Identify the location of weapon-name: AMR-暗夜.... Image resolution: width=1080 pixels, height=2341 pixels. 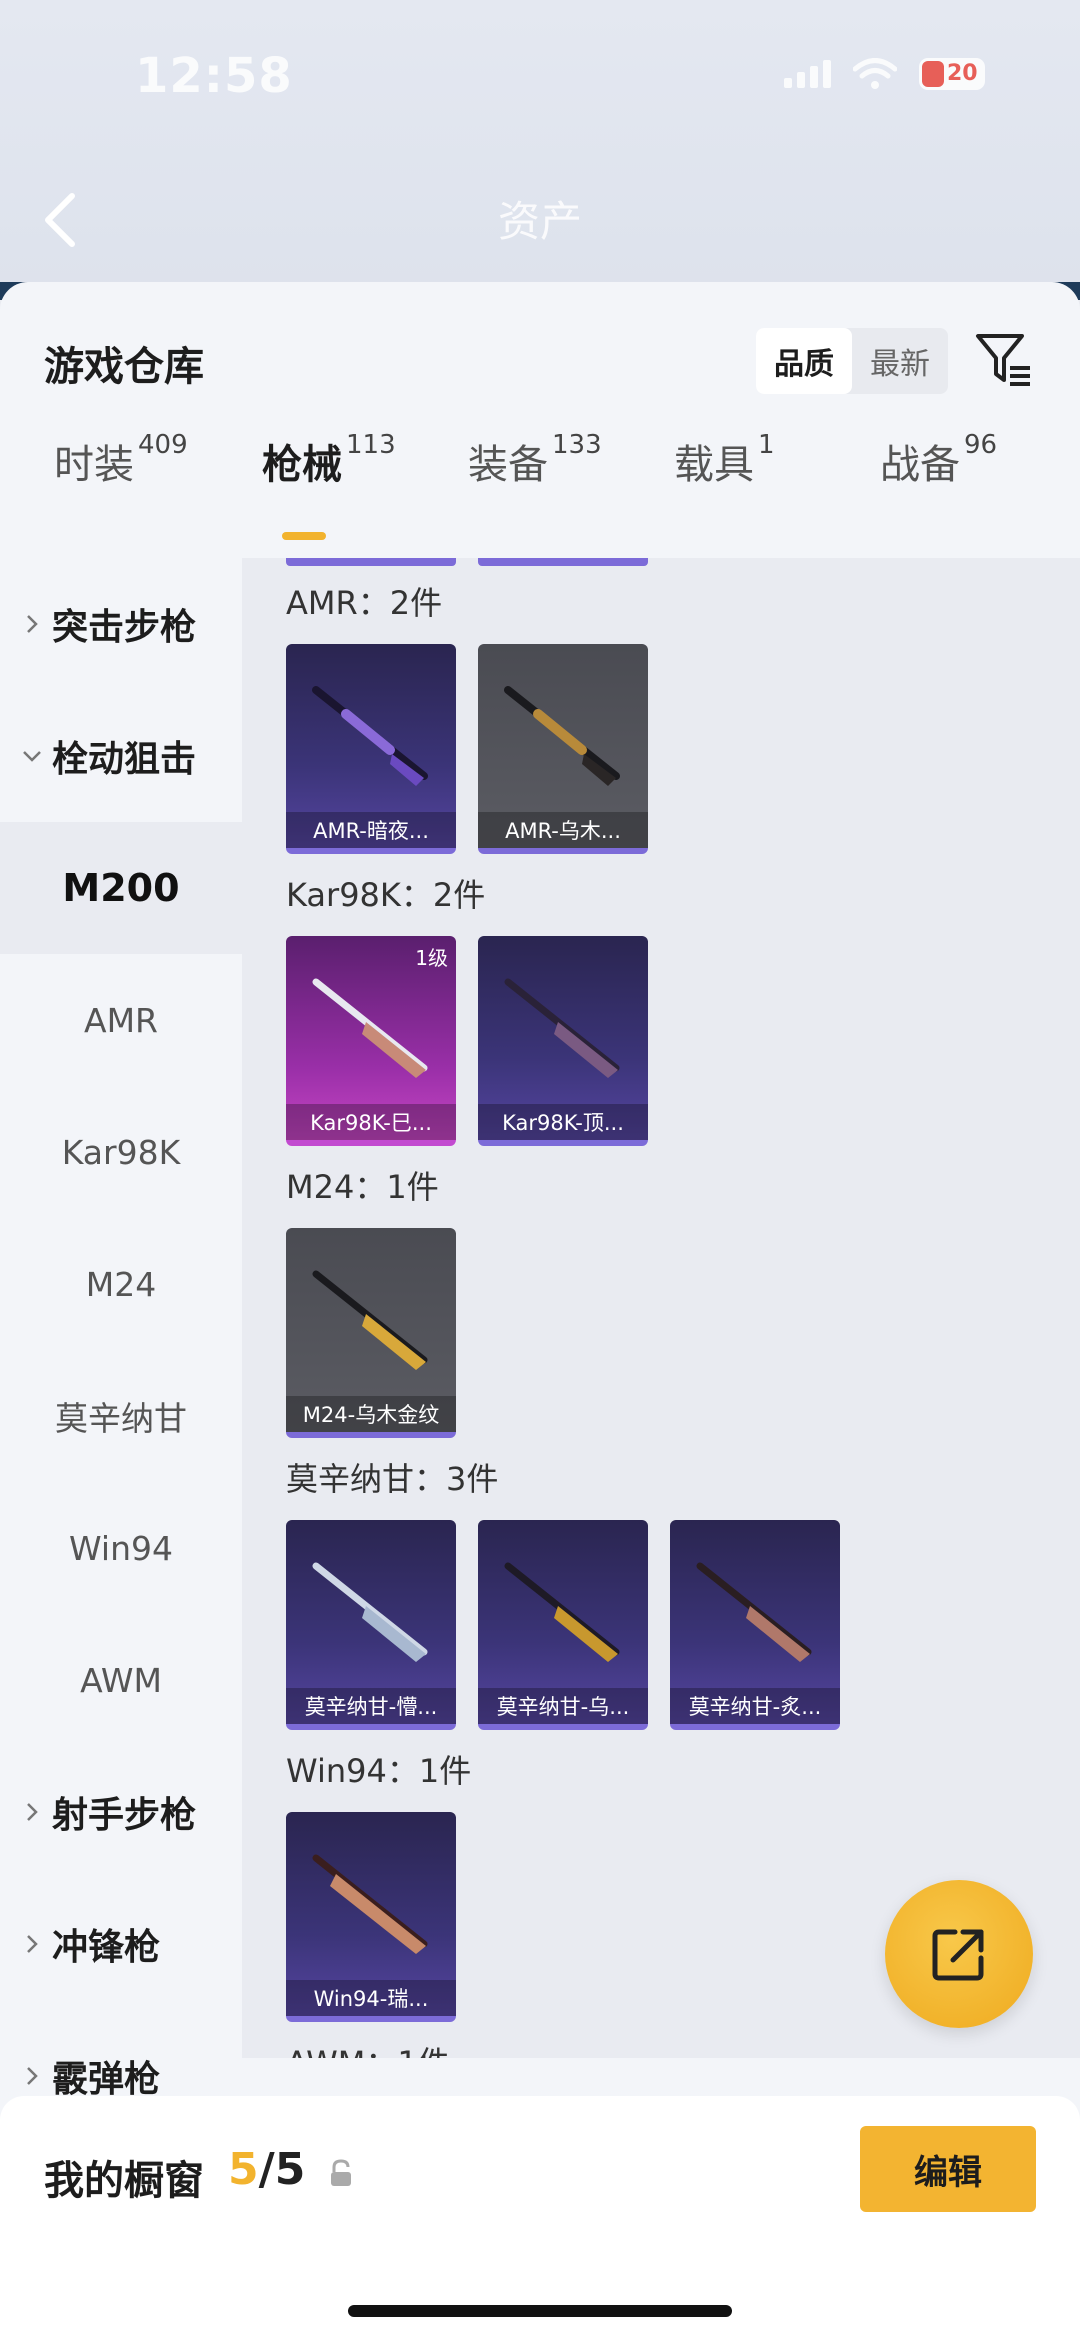
(371, 830).